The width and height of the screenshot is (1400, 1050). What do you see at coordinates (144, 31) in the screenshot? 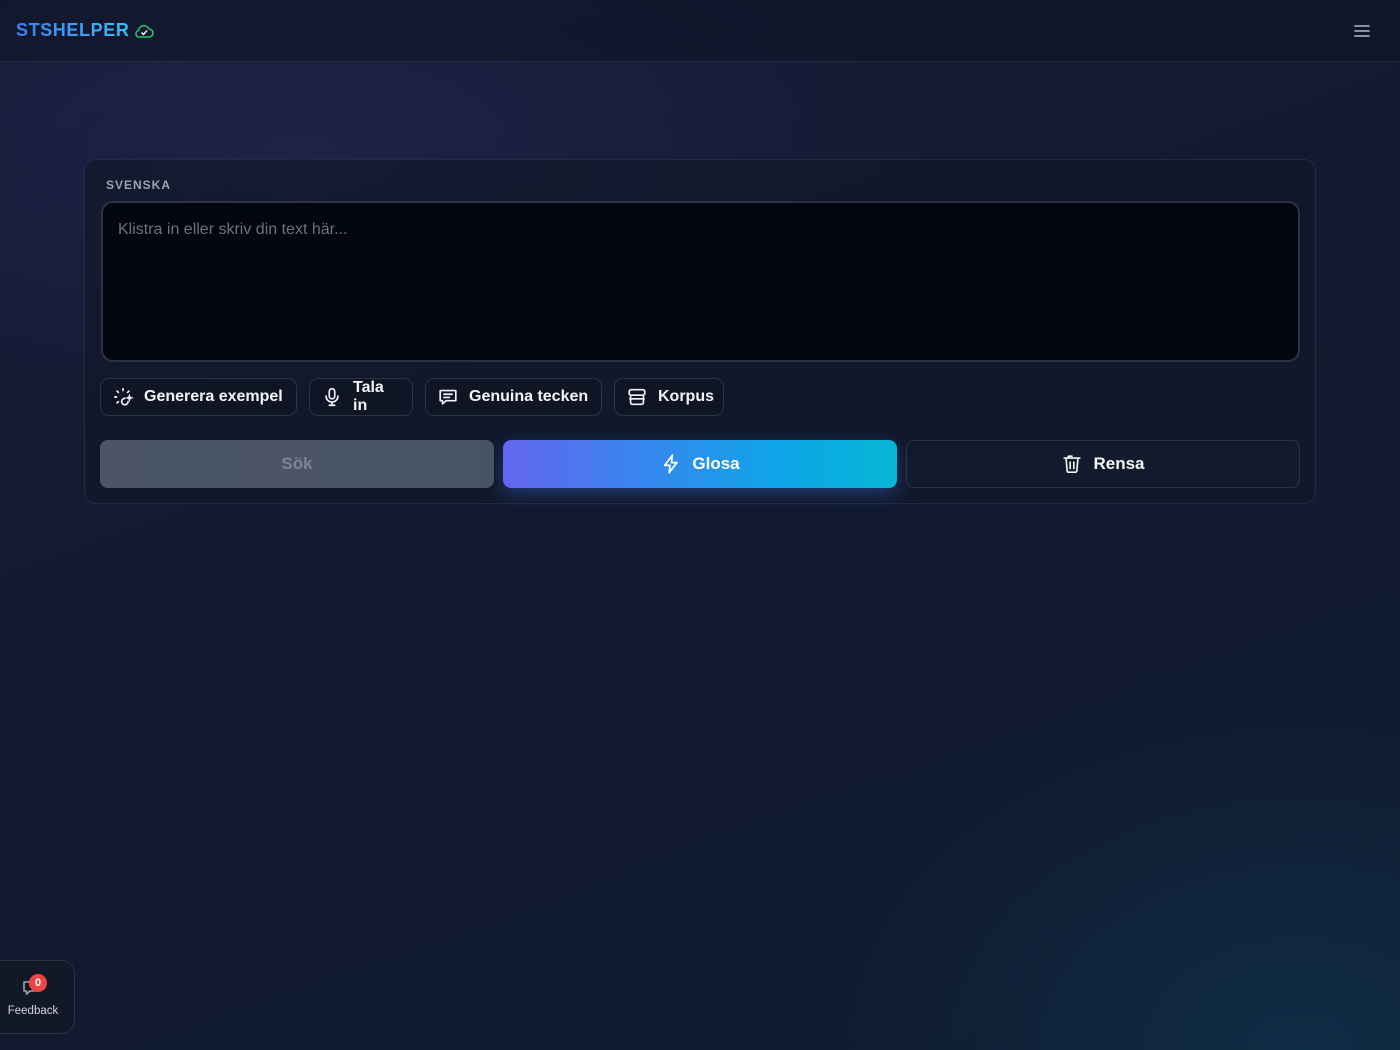
I see `cloud-check-icon` at bounding box center [144, 31].